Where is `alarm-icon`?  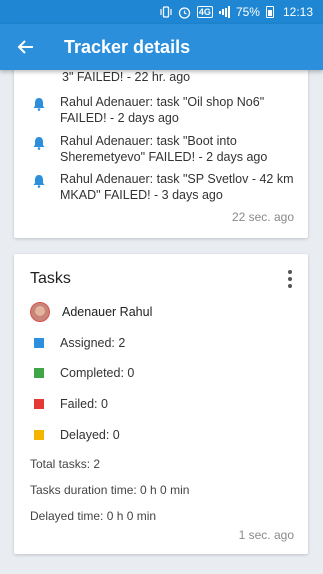
alarm-icon is located at coordinates (184, 12).